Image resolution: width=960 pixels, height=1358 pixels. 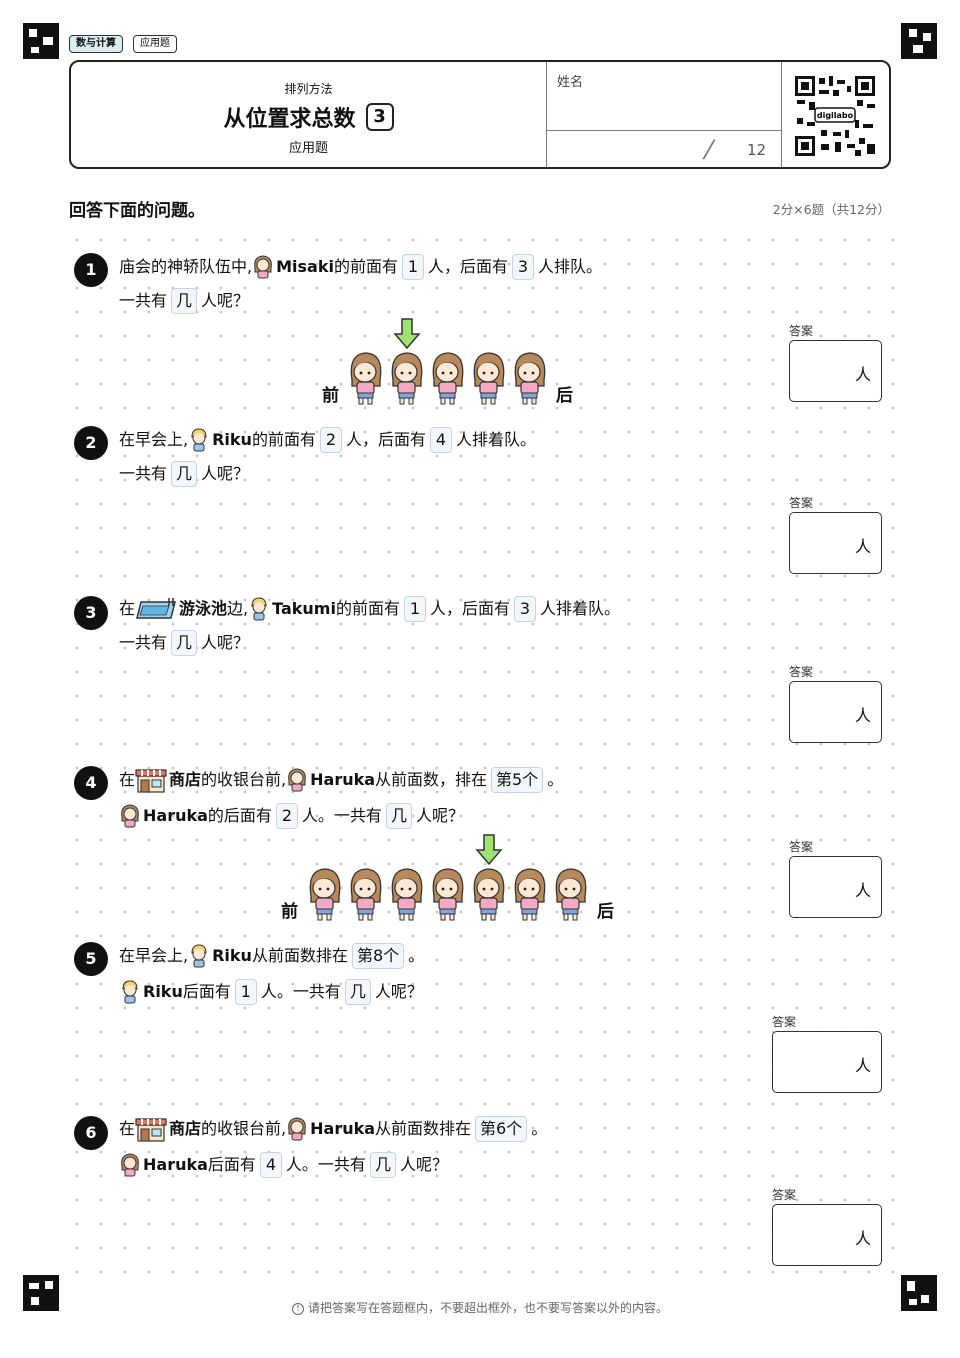 What do you see at coordinates (143, 473) in the screenshot?
I see `q2-text: 一共有` at bounding box center [143, 473].